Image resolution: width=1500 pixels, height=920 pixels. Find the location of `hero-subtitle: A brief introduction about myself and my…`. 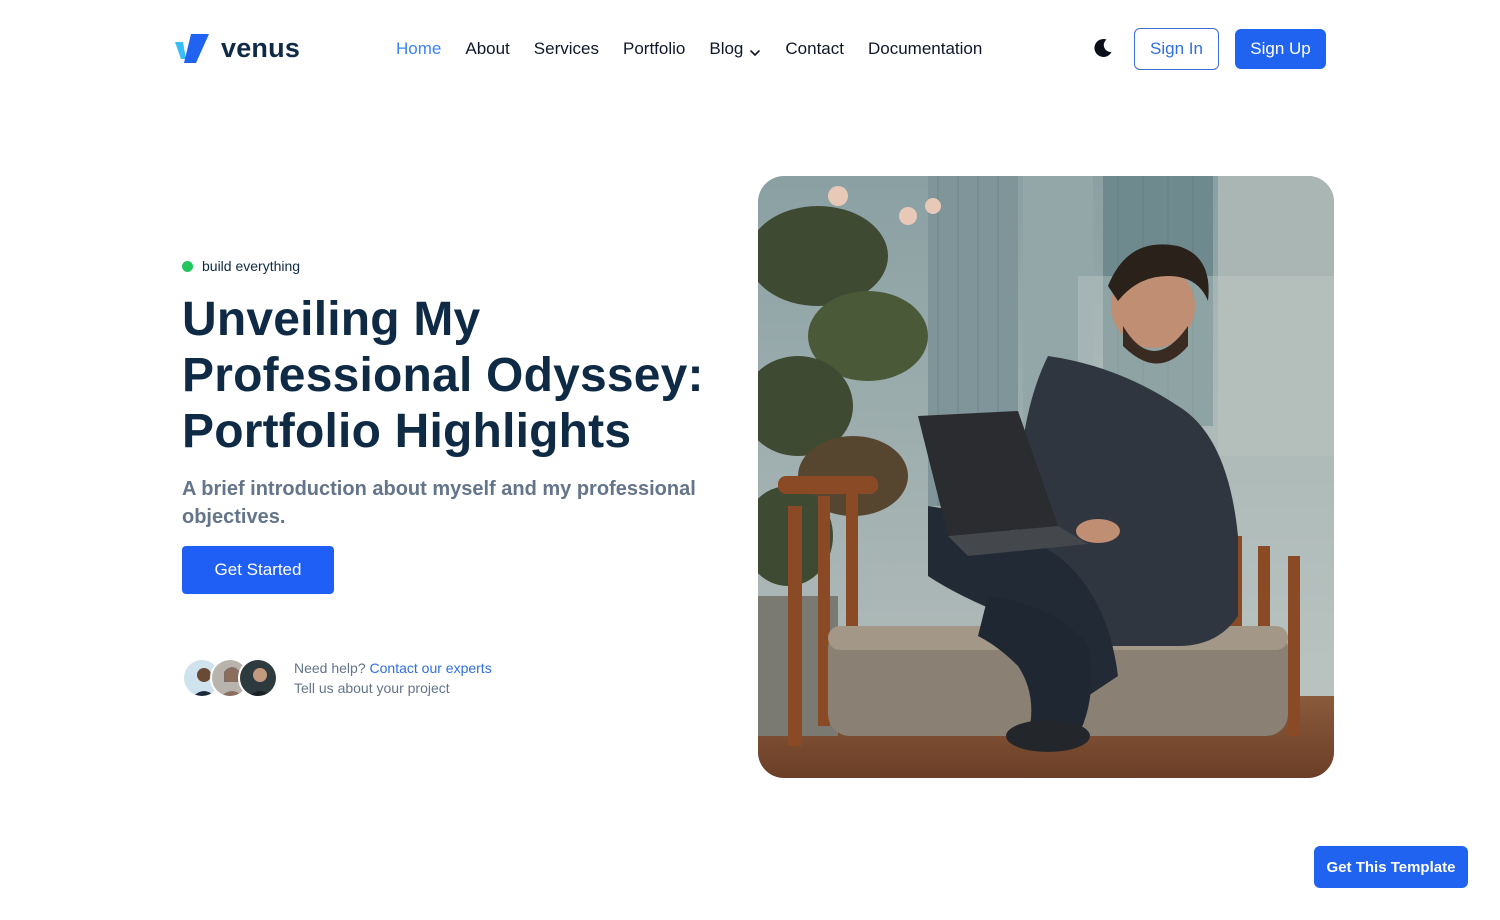

hero-subtitle: A brief introduction about myself and my… is located at coordinates (439, 503).